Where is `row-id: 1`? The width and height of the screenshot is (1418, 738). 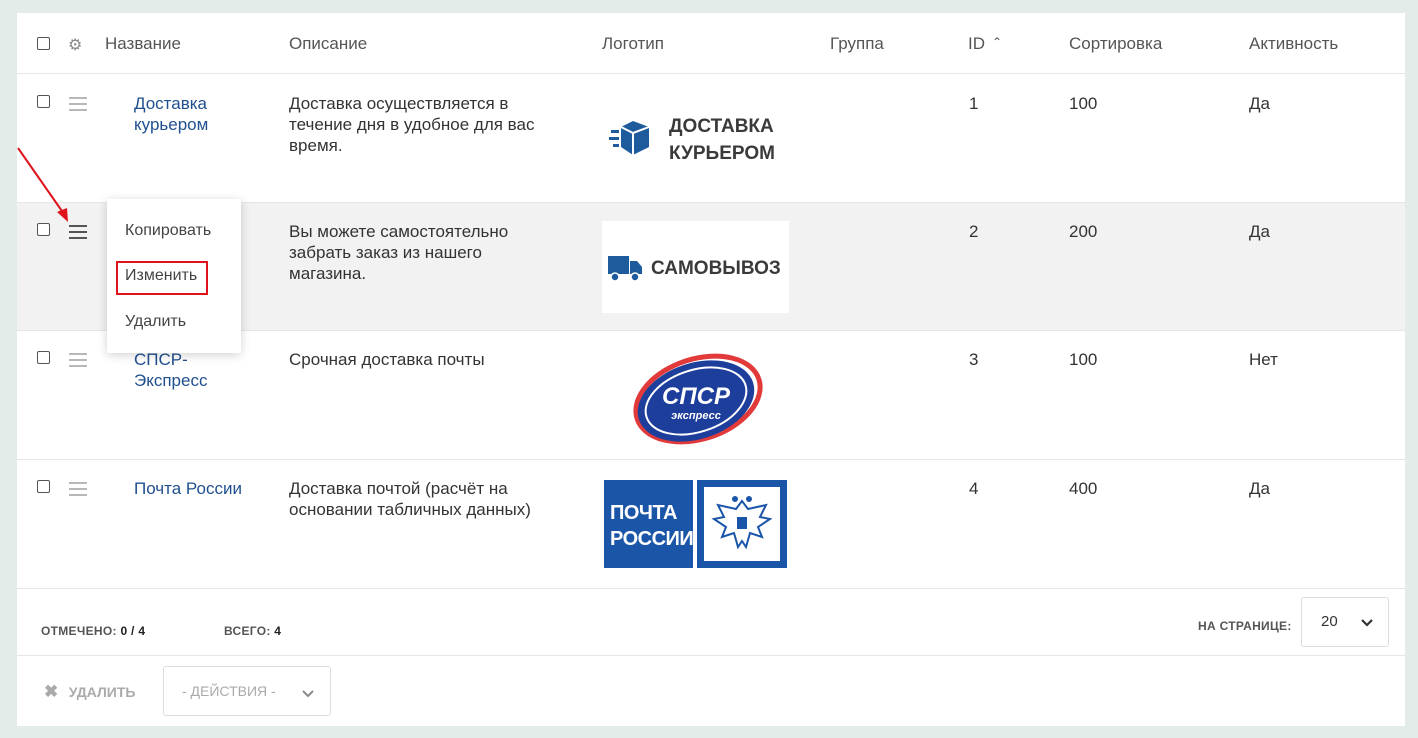
row-id: 1 is located at coordinates (974, 103).